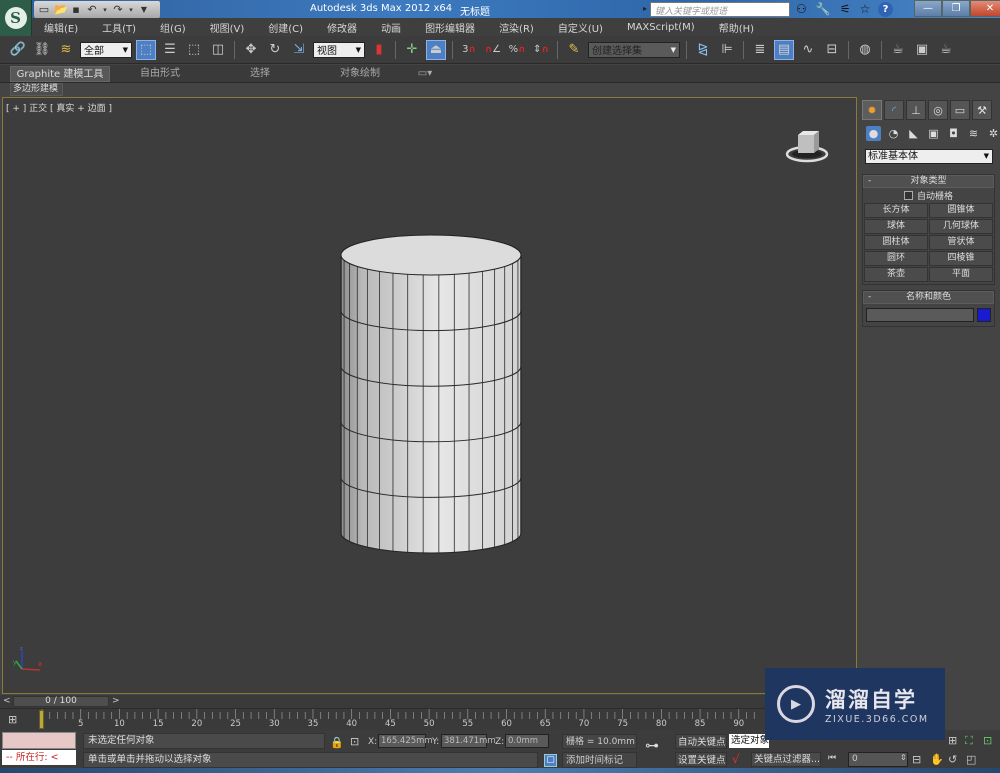  I want to click on space-warps-icon: ≋, so click(973, 133).